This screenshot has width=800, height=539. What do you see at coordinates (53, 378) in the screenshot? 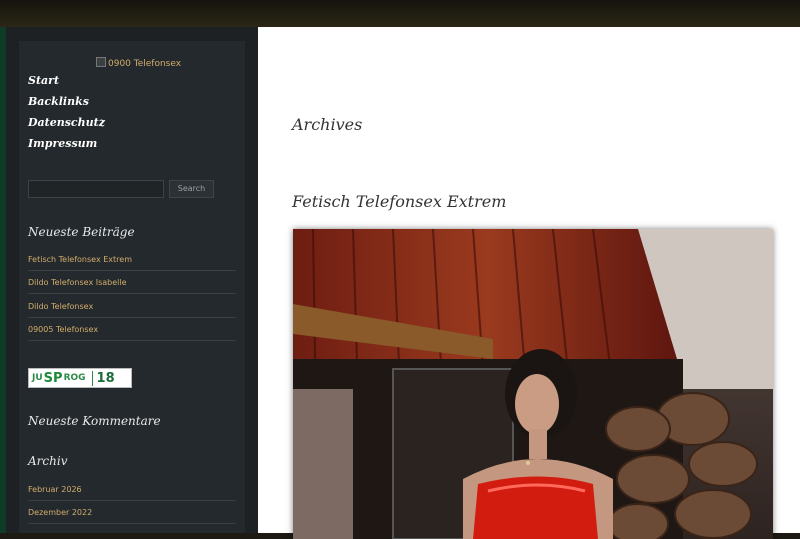
I see `badge-sp: SP` at bounding box center [53, 378].